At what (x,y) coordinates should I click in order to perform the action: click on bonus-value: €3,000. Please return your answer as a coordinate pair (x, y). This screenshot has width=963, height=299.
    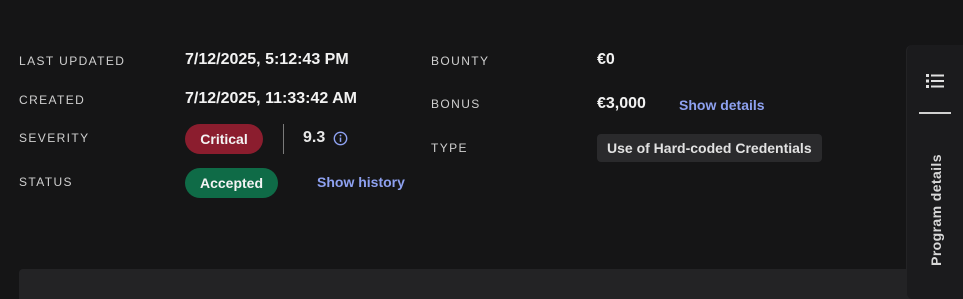
    Looking at the image, I should click on (621, 103).